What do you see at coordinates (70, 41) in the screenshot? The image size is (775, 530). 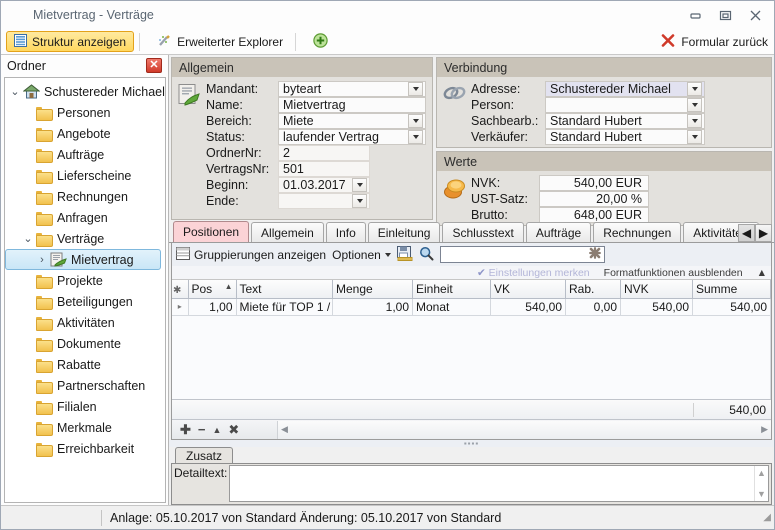 I see `show-structure-button: Struktur anzeigen` at bounding box center [70, 41].